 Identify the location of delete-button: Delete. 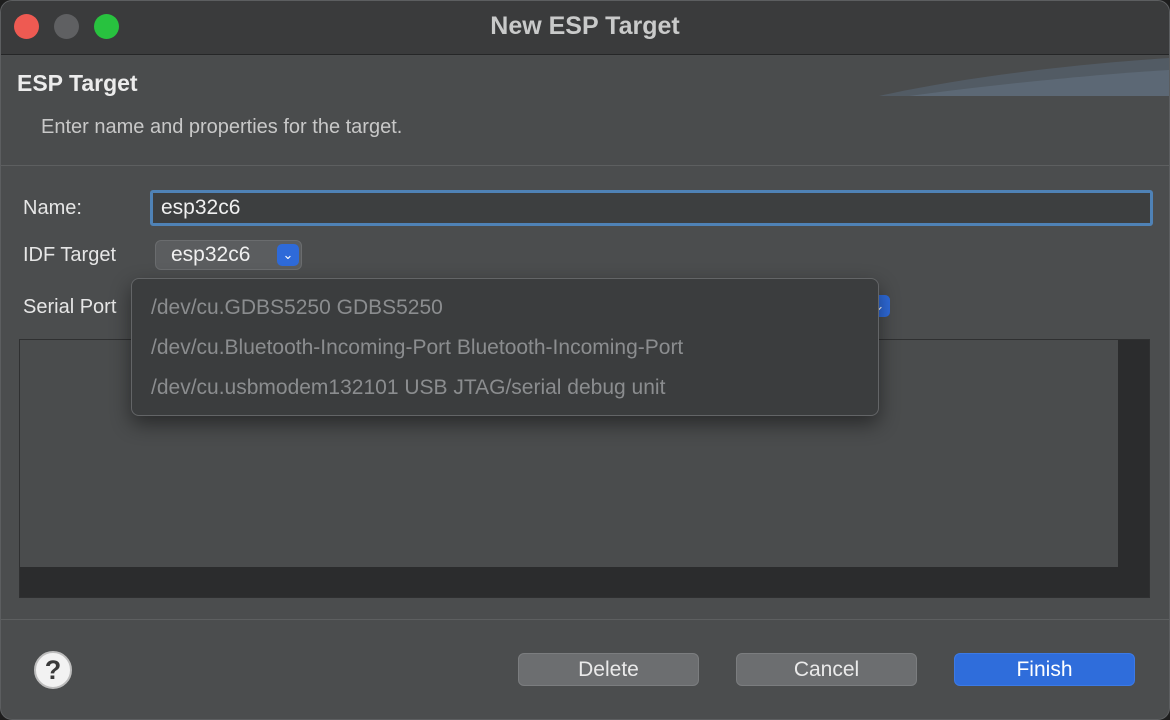
(608, 669).